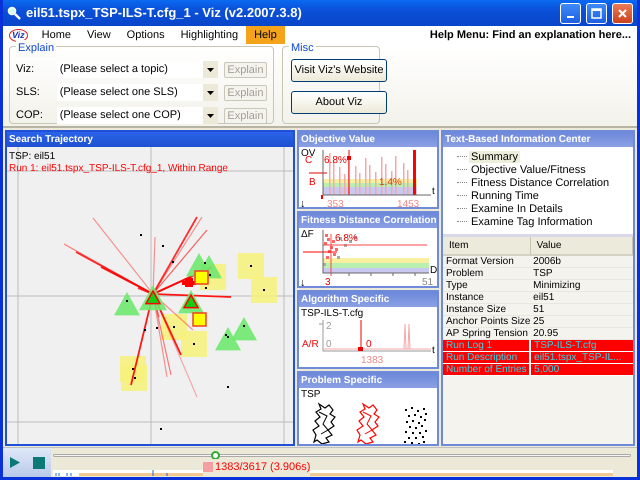 This screenshot has width=640, height=480. I want to click on table-cell: Anchor Points Size, so click(486, 322).